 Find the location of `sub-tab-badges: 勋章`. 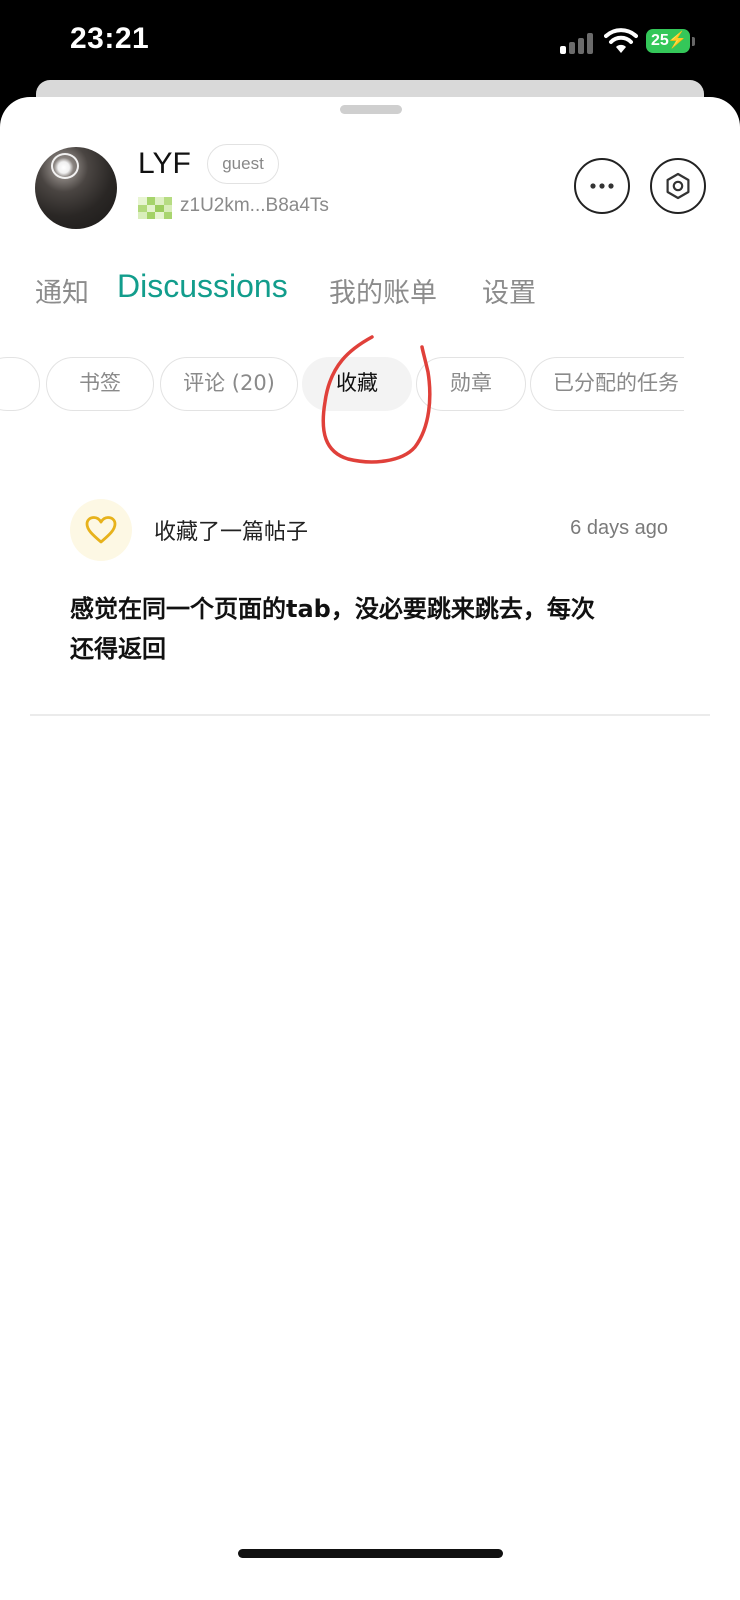

sub-tab-badges: 勋章 is located at coordinates (471, 384).